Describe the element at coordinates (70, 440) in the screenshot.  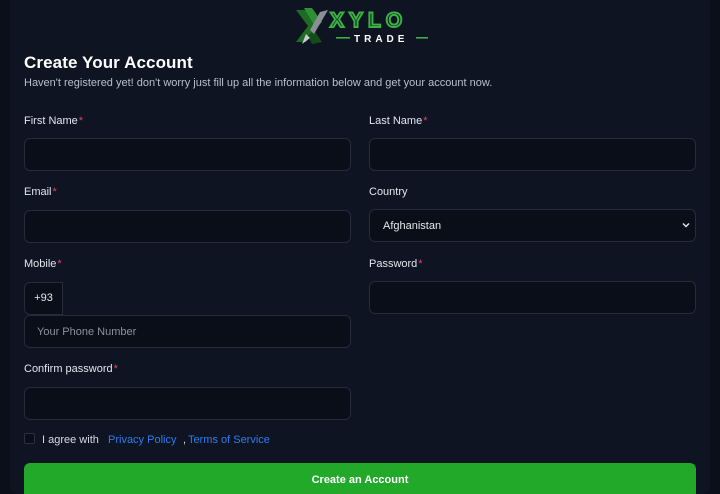
I see `agree-text: I agree with` at that location.